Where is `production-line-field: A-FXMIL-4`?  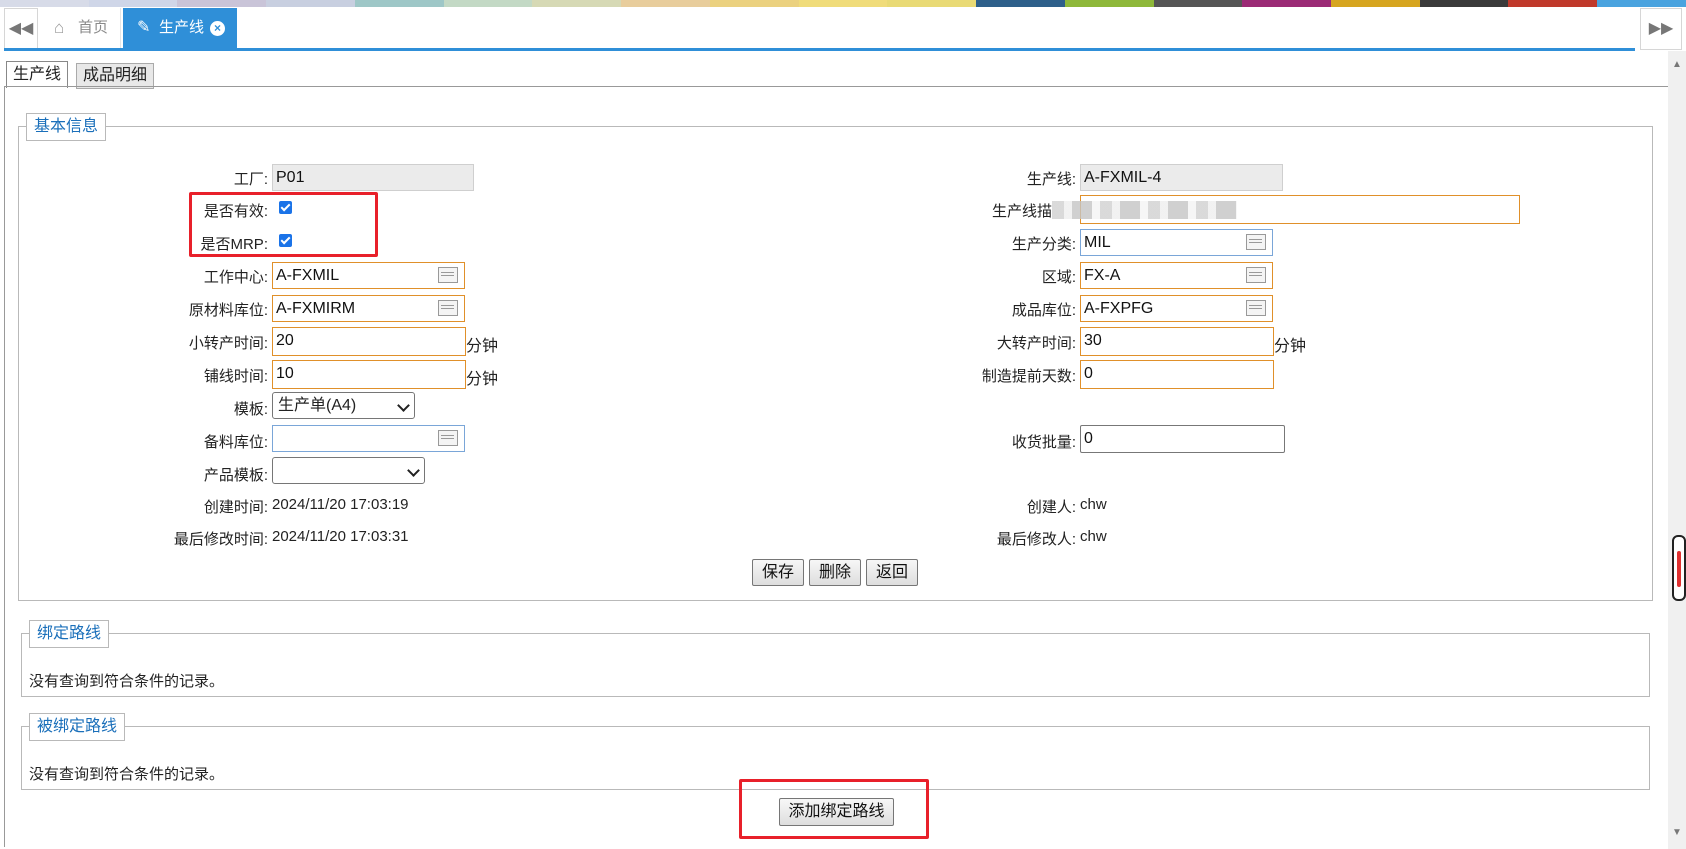 production-line-field: A-FXMIL-4 is located at coordinates (1181, 177).